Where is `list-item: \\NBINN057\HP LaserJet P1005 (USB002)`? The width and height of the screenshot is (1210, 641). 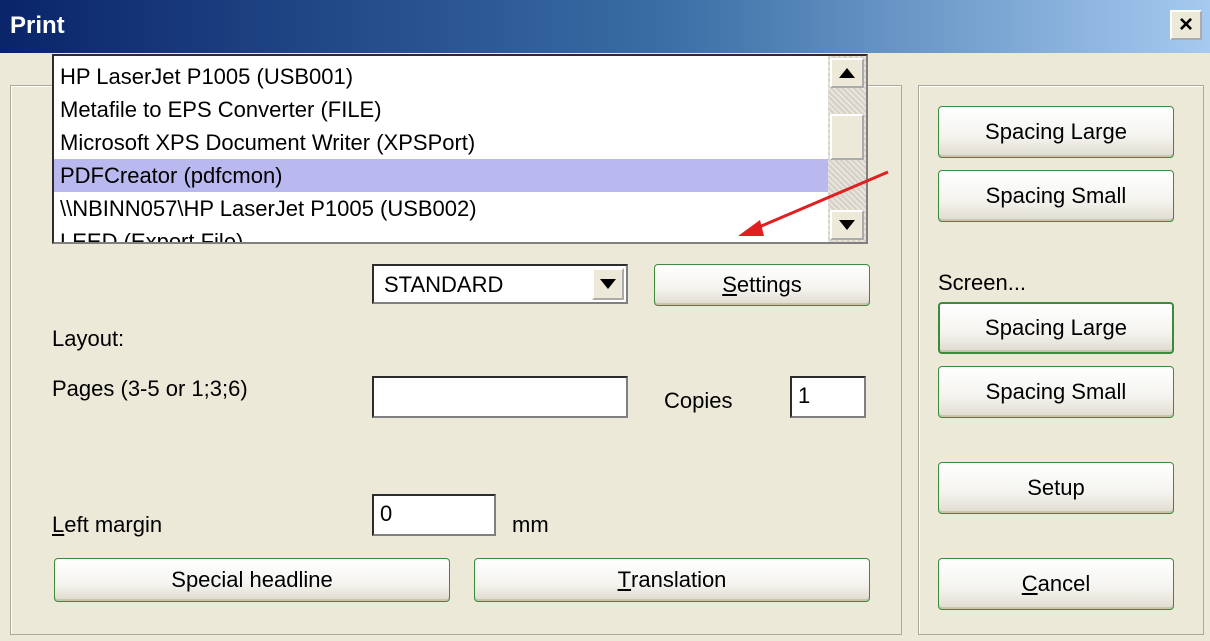
list-item: \\NBINN057\HP LaserJet P1005 (USB002) is located at coordinates (442, 208).